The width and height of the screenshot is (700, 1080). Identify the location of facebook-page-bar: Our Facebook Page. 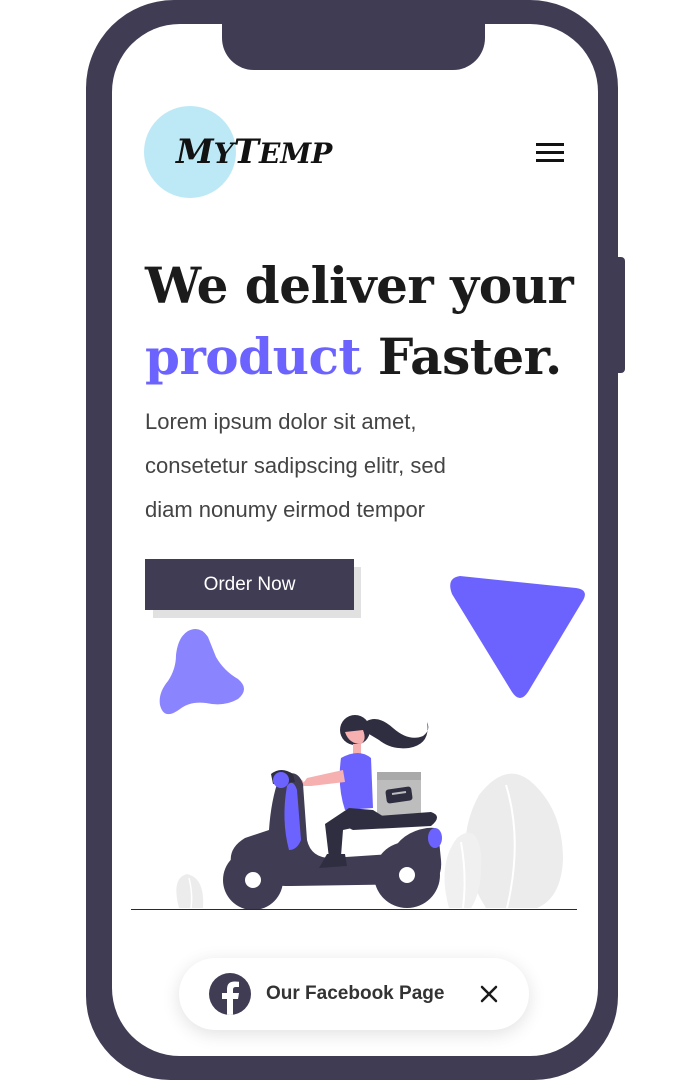
(354, 994).